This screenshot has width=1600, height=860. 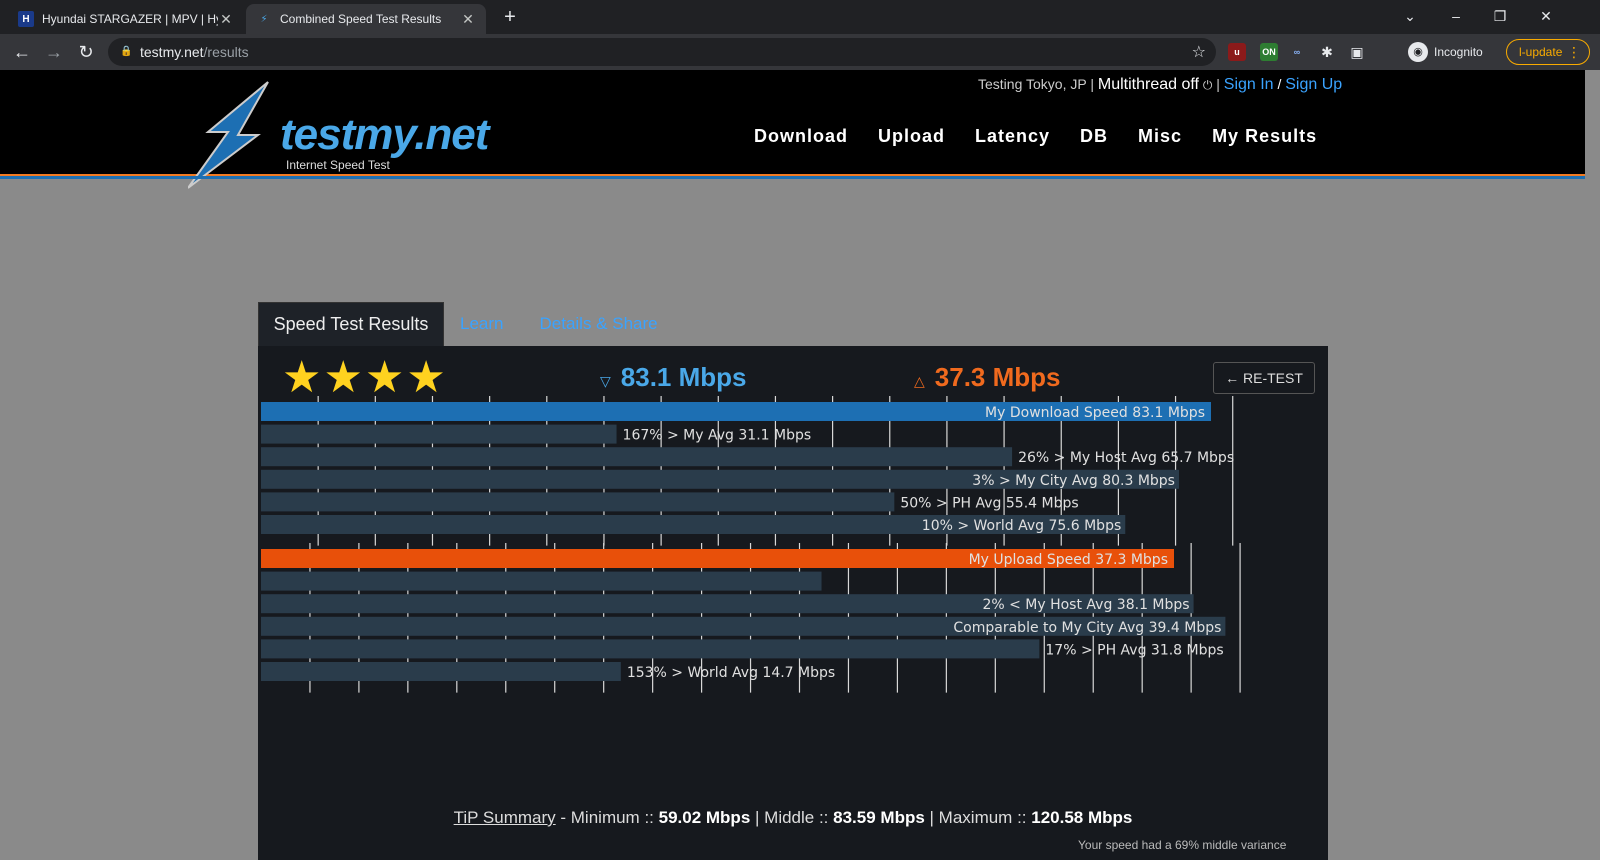 What do you see at coordinates (22, 52) in the screenshot?
I see `back-icon: ←` at bounding box center [22, 52].